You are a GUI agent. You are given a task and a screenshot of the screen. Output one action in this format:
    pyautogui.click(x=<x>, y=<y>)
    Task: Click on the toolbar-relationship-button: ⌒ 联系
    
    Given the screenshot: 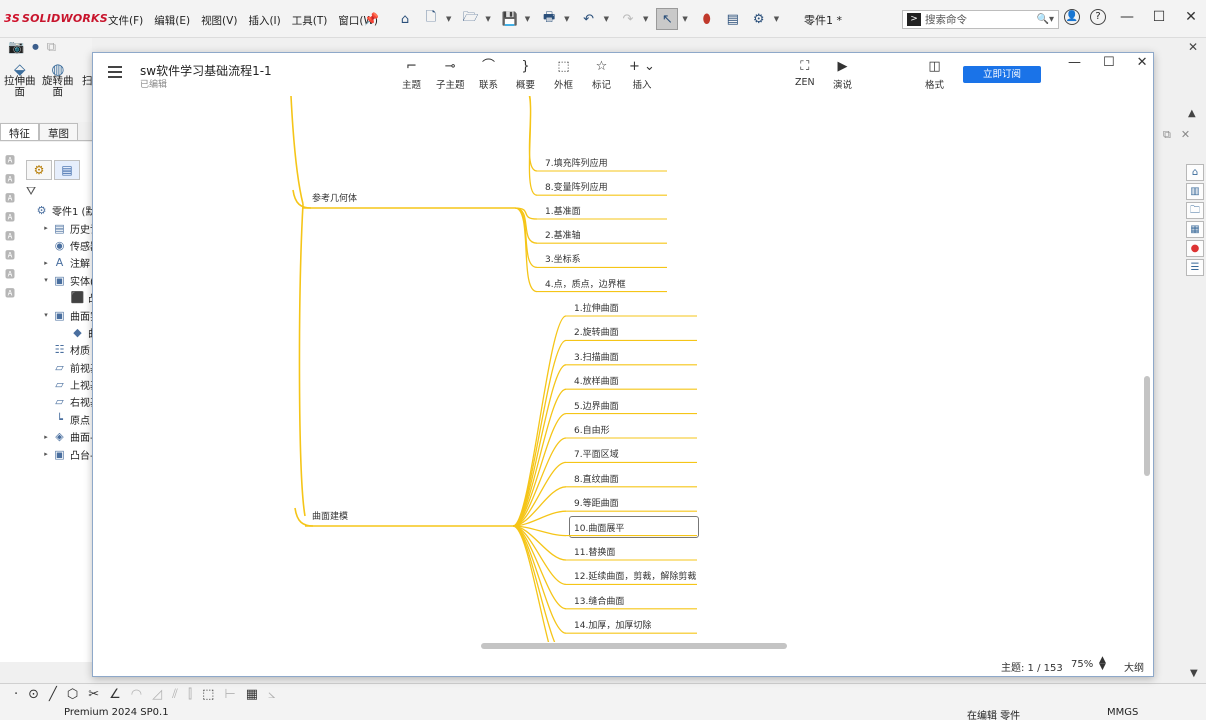 What is the action you would take?
    pyautogui.click(x=488, y=75)
    